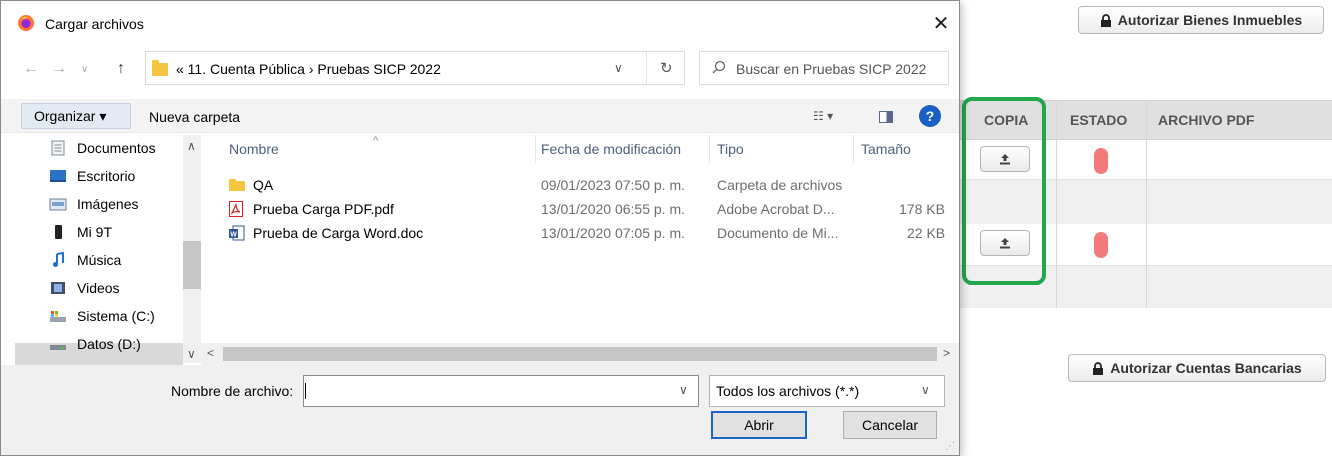 The height and width of the screenshot is (456, 1332). What do you see at coordinates (109, 344) in the screenshot?
I see `tree-item-label: Datos (D:)` at bounding box center [109, 344].